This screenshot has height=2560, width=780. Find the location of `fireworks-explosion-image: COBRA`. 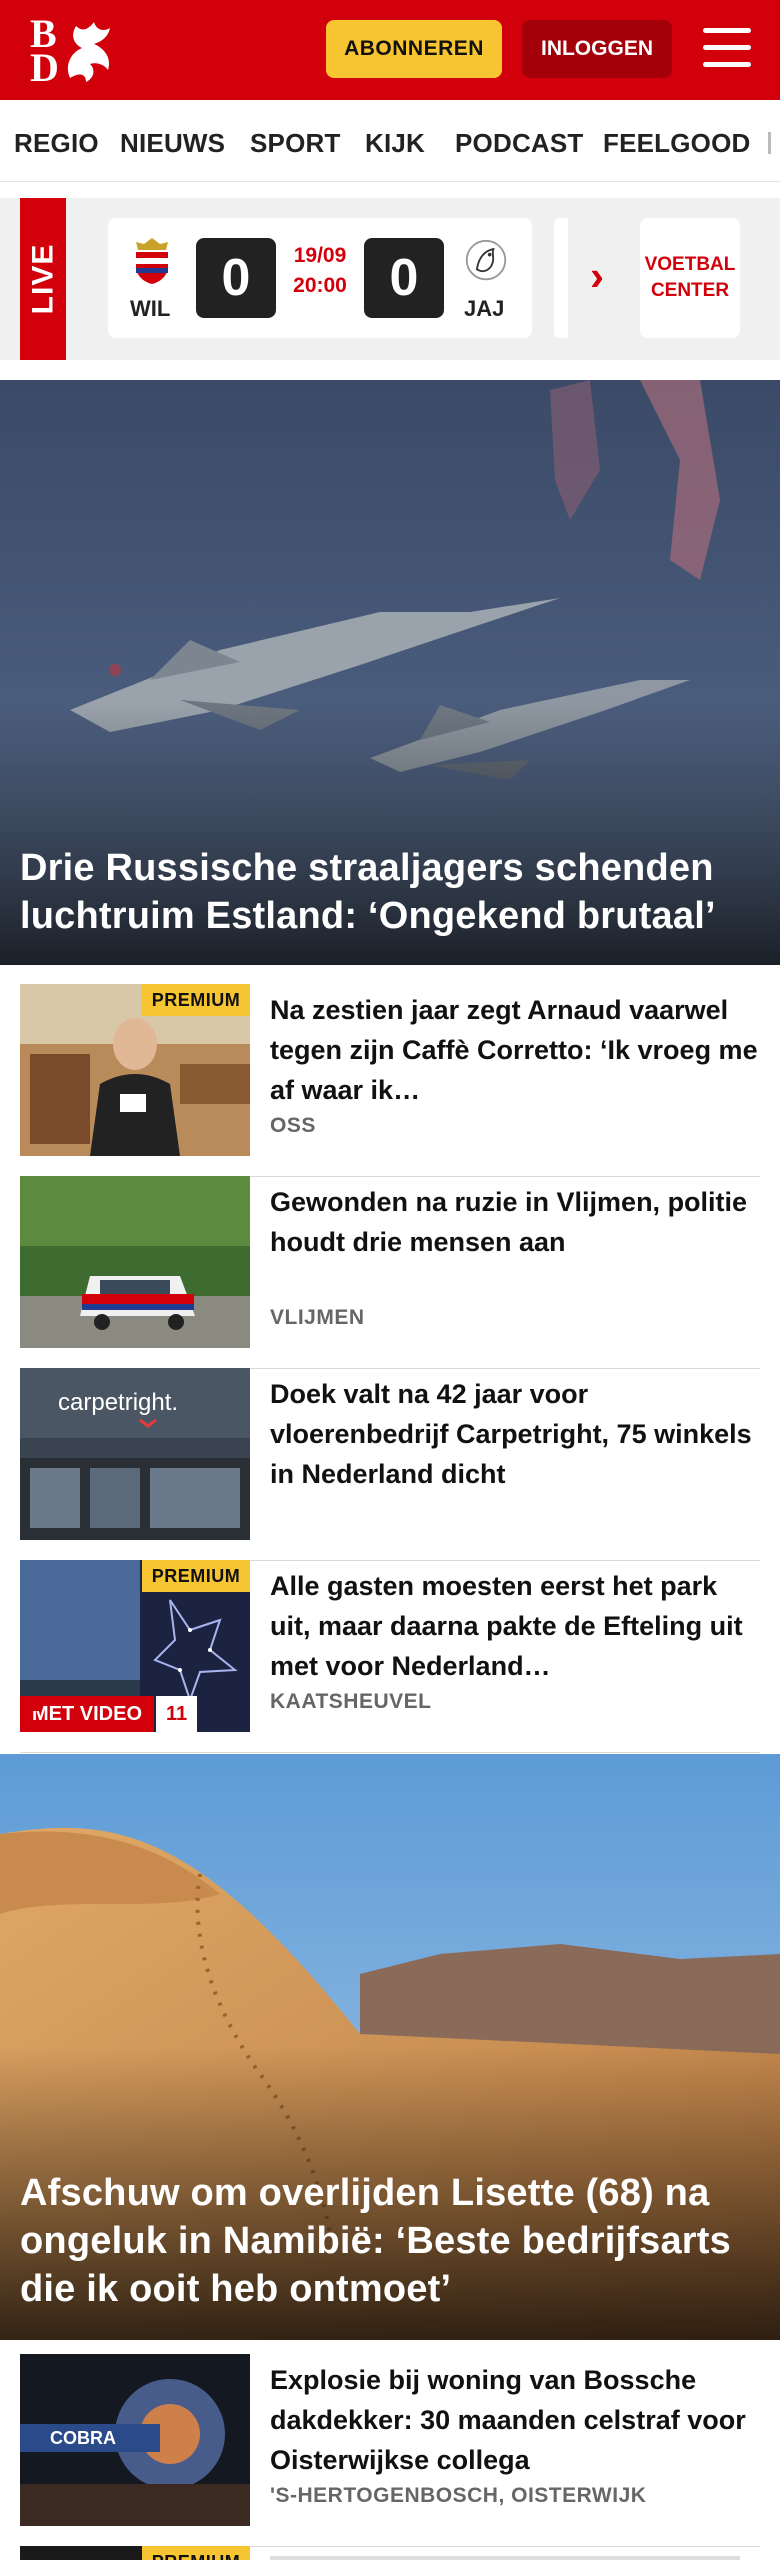

fireworks-explosion-image: COBRA is located at coordinates (135, 2440).